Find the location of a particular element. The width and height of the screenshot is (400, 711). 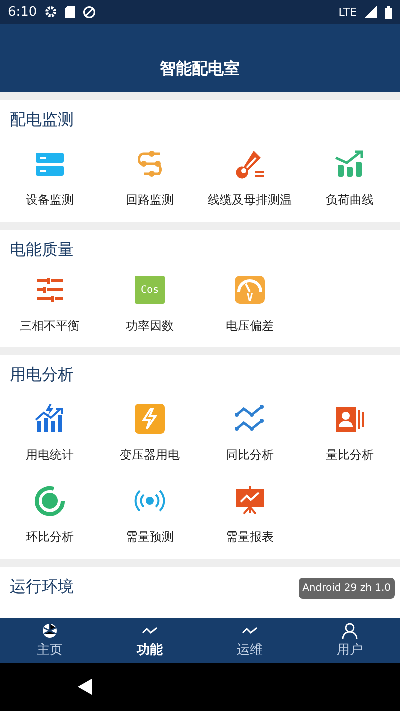

feature-item: 需量预测 is located at coordinates (150, 518).